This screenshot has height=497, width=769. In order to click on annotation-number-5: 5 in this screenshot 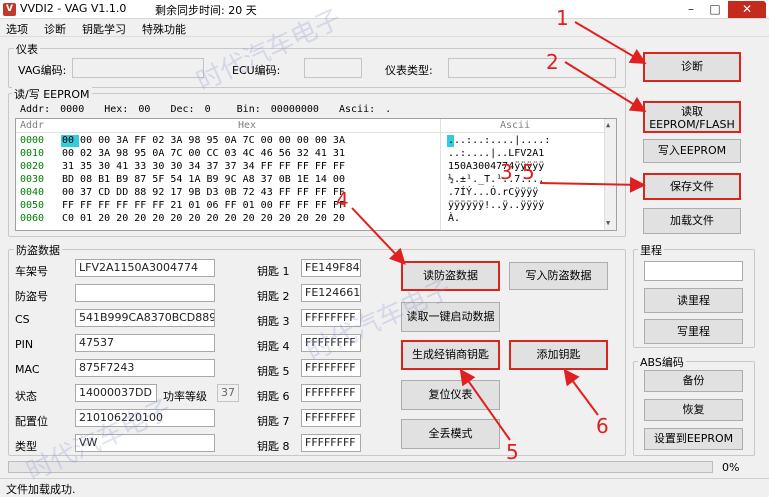, I will do `click(512, 452)`.